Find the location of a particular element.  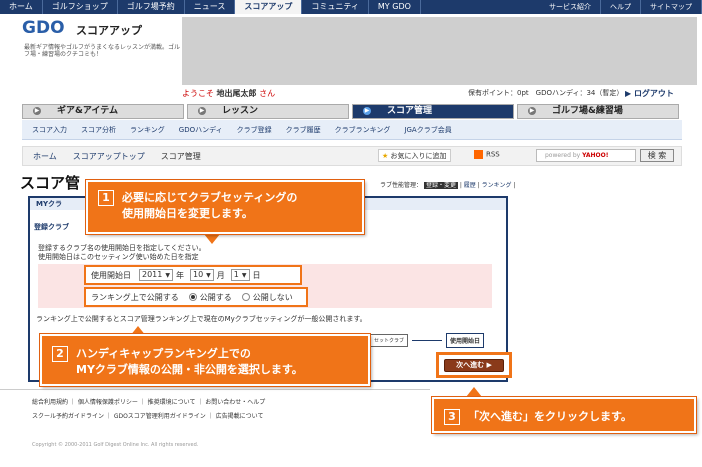

callout-1-line-1: 1 必要に応じてクラブセッティングの is located at coordinates (225, 198).